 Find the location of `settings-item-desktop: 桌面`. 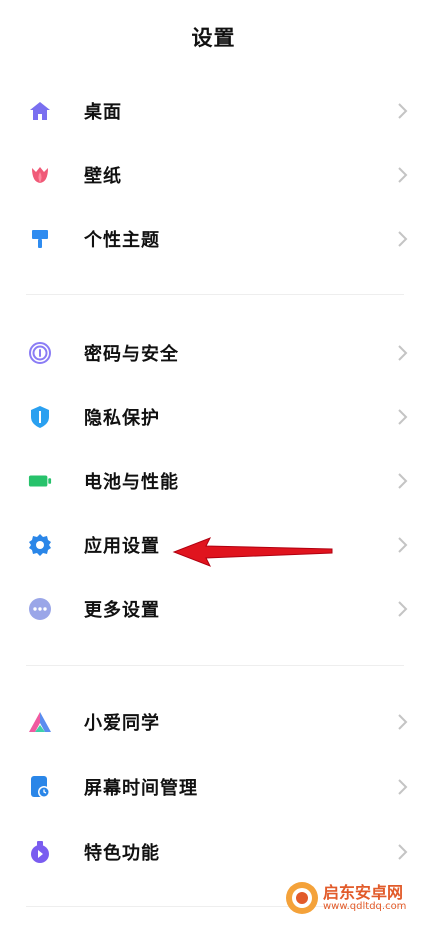

settings-item-desktop: 桌面 is located at coordinates (213, 111).